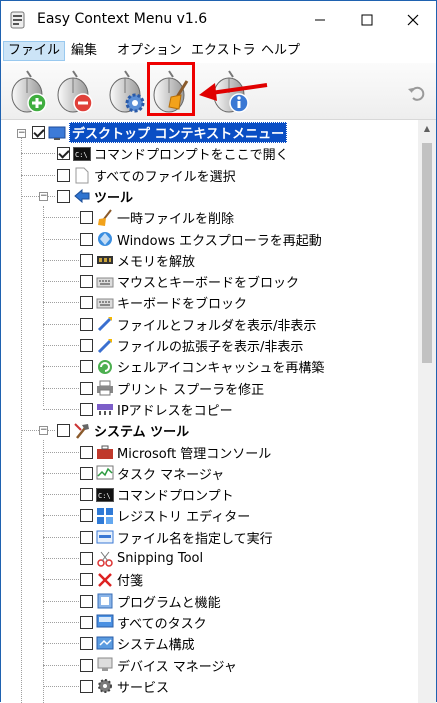 This screenshot has height=703, width=437. I want to click on tree-item: サービス, so click(124, 686).